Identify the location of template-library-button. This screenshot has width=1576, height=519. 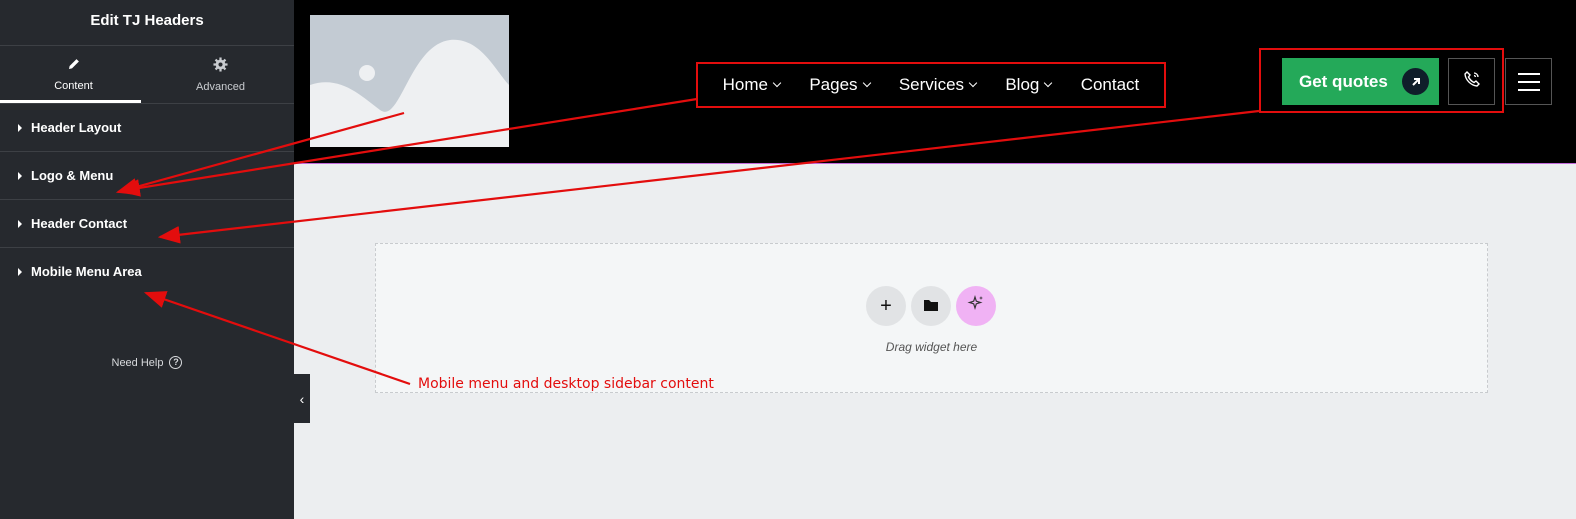
(931, 306).